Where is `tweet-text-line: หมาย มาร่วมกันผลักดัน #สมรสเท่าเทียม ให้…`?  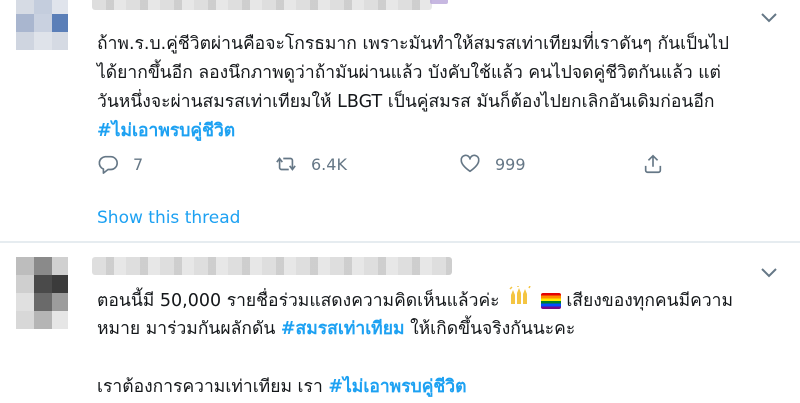 tweet-text-line: หมาย มาร่วมกันผลักดัน #สมรสเท่าเทียม ให้… is located at coordinates (442, 329).